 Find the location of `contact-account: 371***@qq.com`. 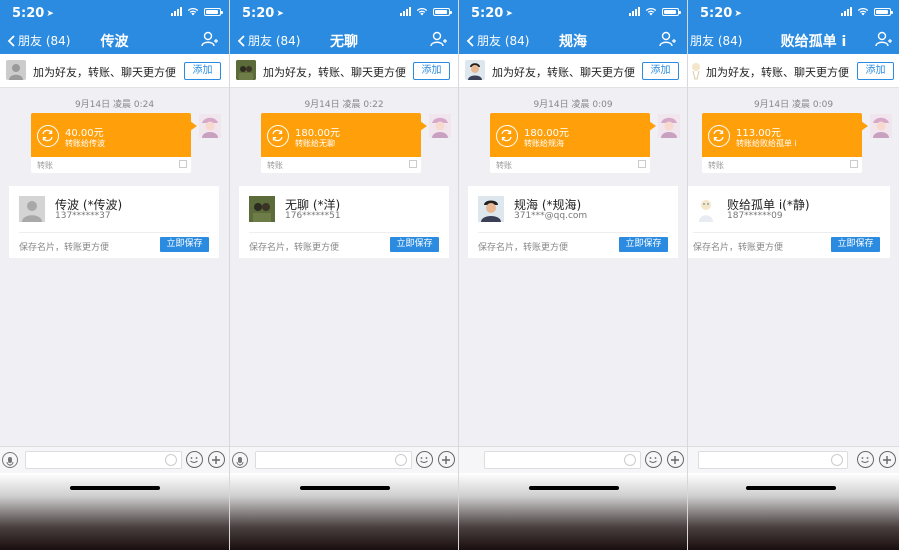

contact-account: 371***@qq.com is located at coordinates (551, 216).